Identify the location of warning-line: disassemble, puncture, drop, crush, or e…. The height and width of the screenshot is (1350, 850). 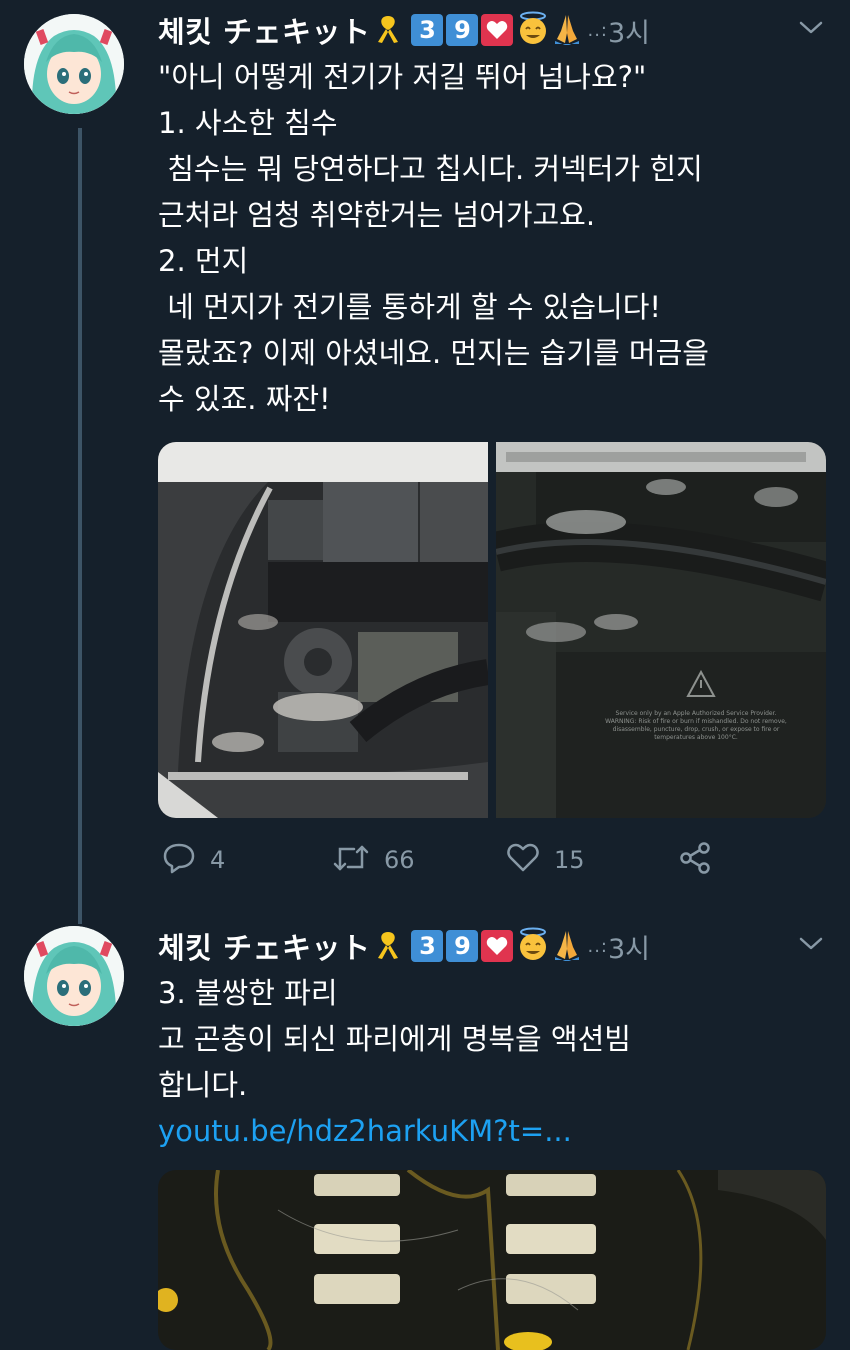
(696, 729).